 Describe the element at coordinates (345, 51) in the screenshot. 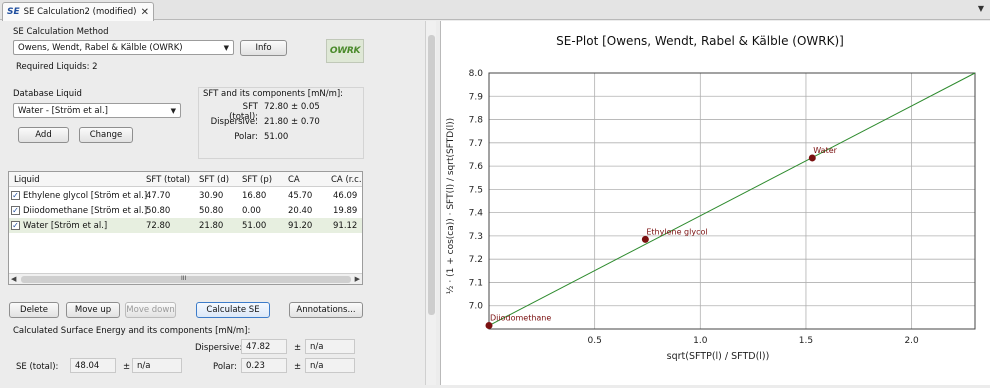

I see `owrk-logo: OWRK` at that location.